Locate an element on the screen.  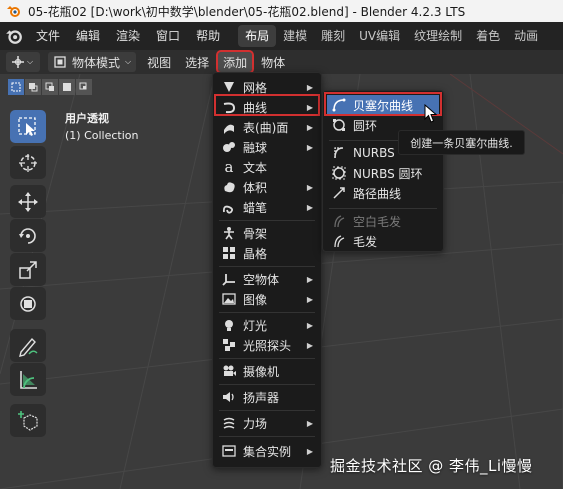
tool-annotate is located at coordinates (28, 345).